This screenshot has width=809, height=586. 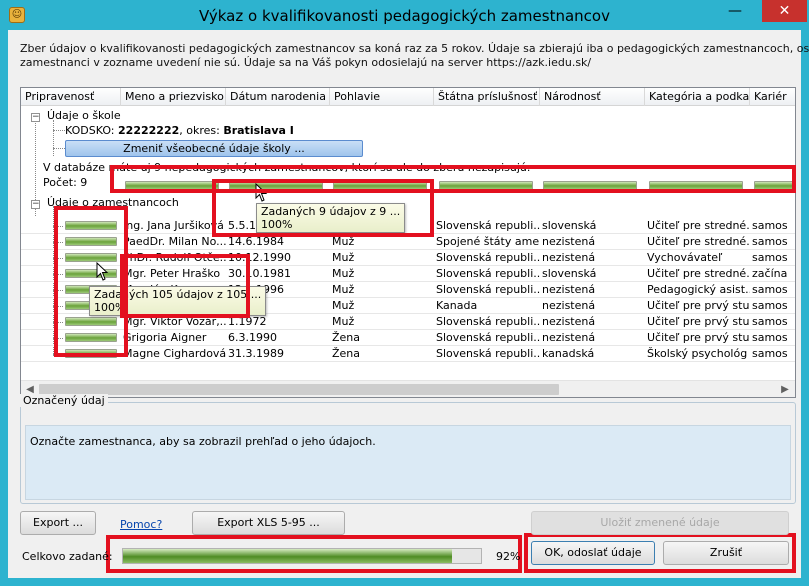 I want to click on cell-dob: 6.3.1990, so click(x=252, y=337).